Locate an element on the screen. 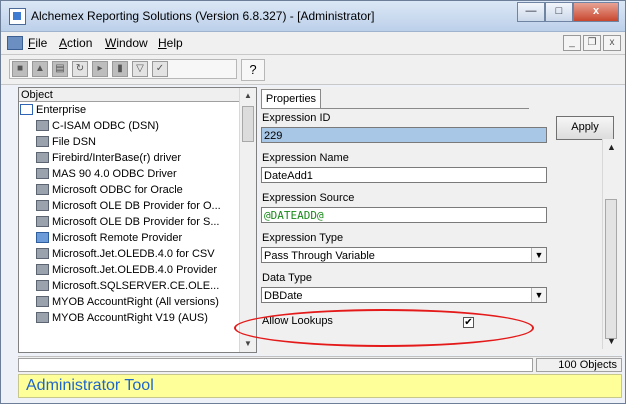  data-type-select: DBDate ▼ is located at coordinates (404, 295).